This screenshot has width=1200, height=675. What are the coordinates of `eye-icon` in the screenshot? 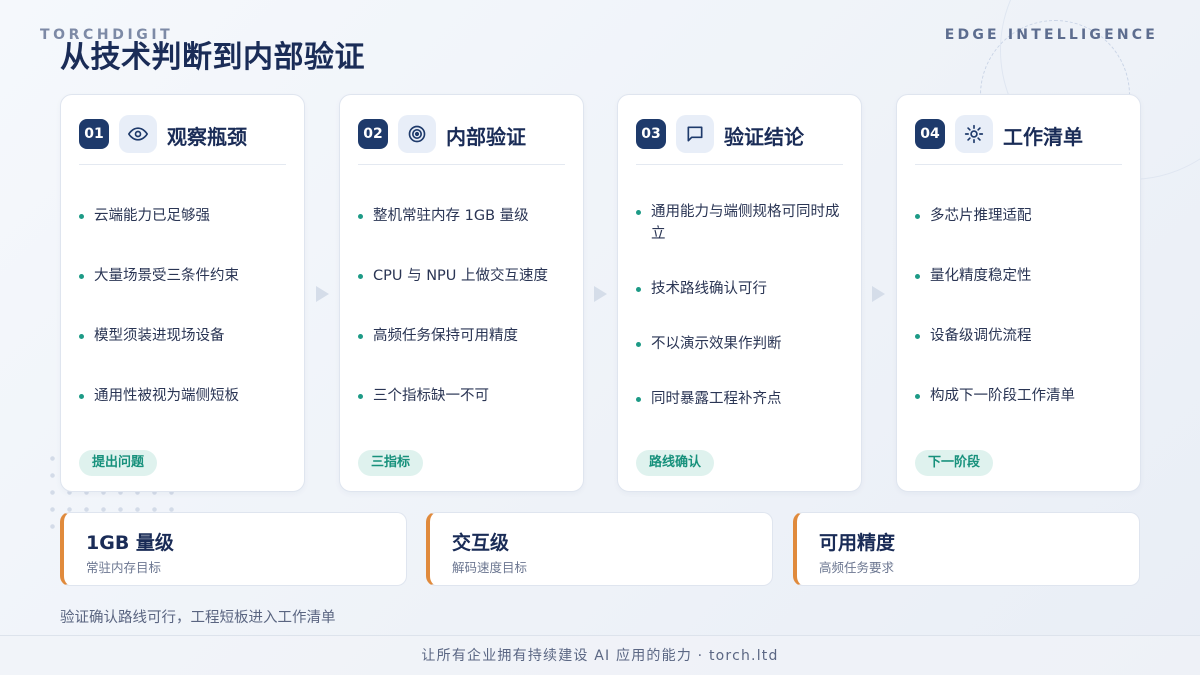 It's located at (138, 134).